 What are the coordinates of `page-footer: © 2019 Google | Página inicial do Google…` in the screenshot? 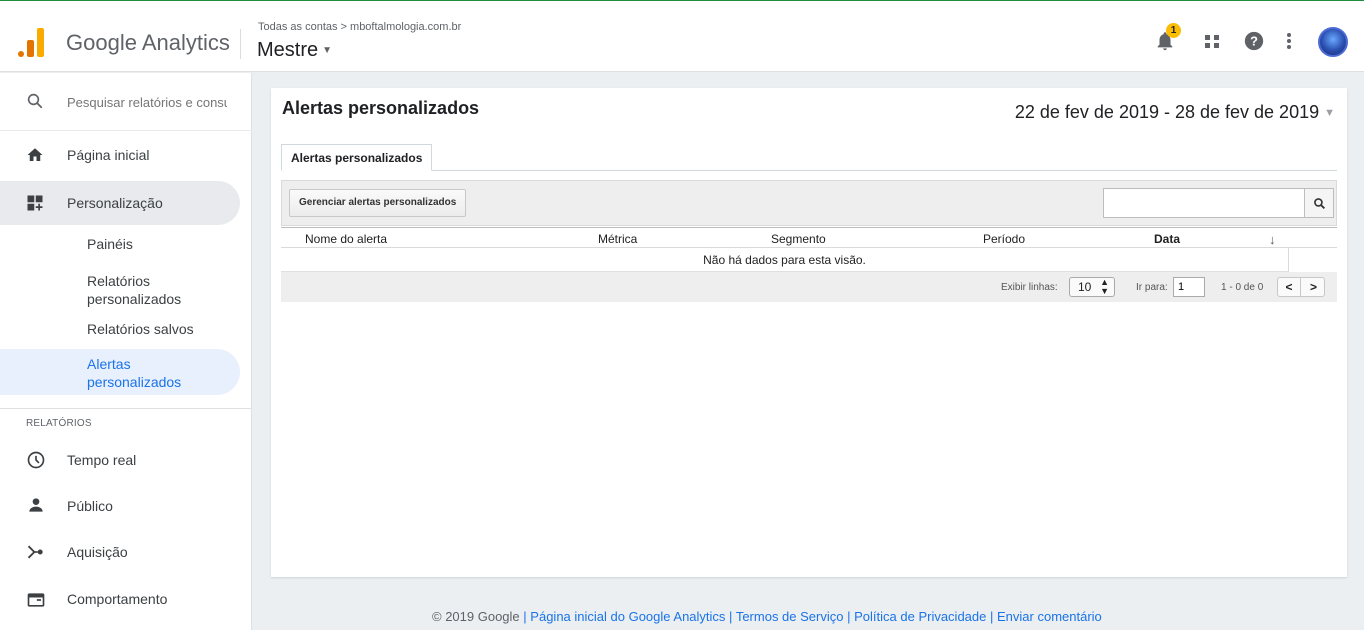 It's located at (767, 616).